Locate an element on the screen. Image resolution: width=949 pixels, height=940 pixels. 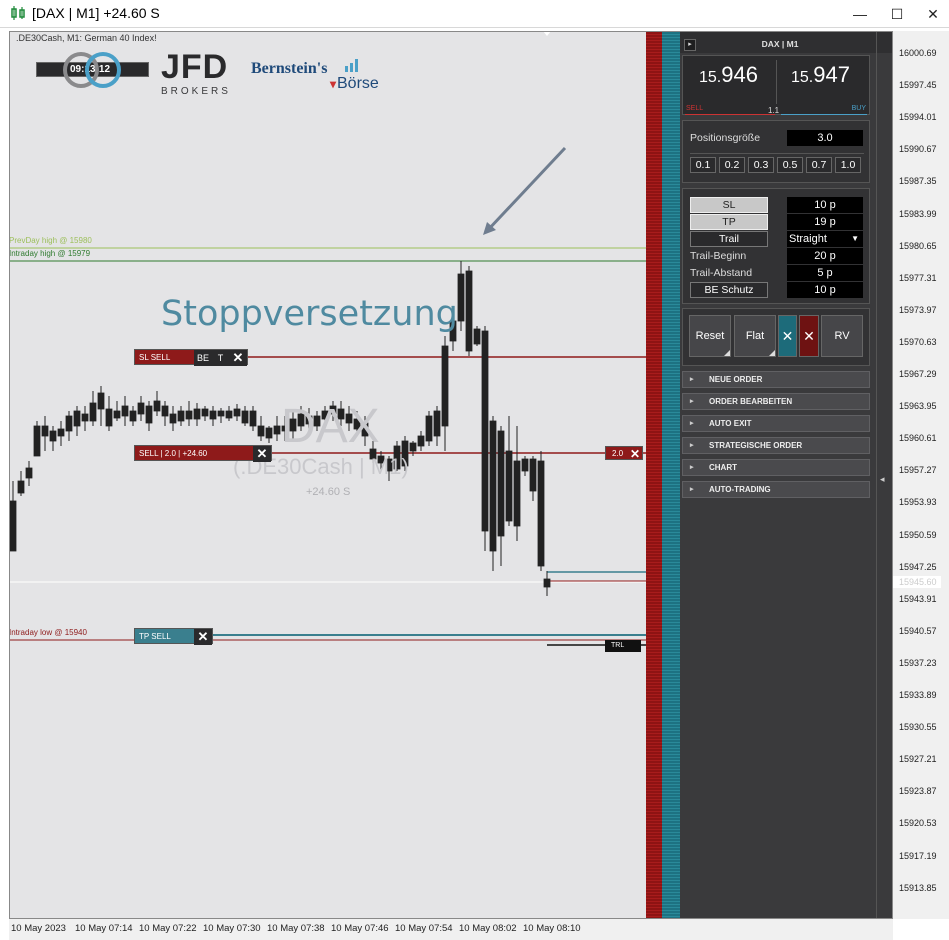
time-tick-label: 10 May 07:54 is located at coordinates (424, 928).